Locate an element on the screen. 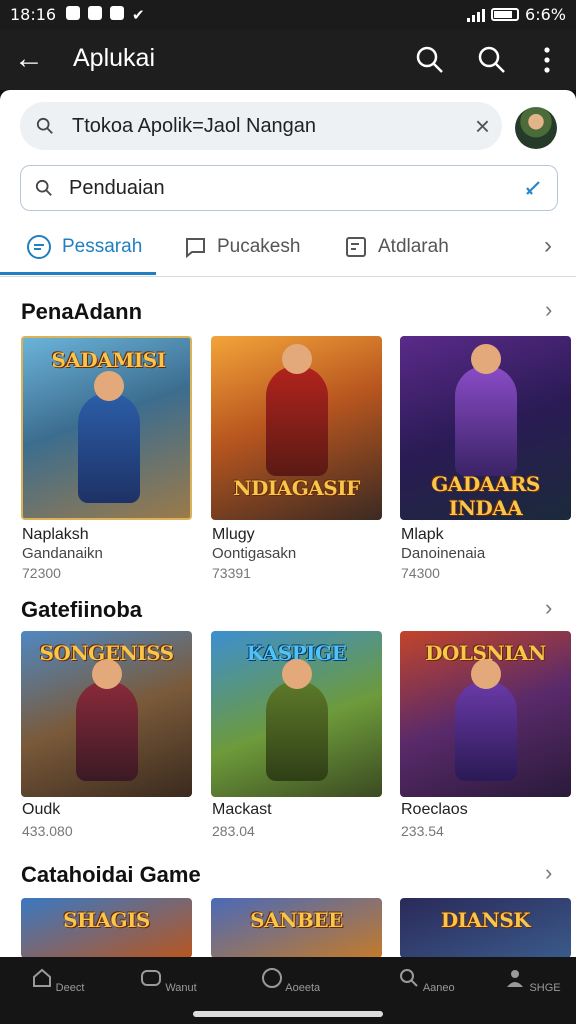 The height and width of the screenshot is (1024, 576). app-thumbnail: DIANSK is located at coordinates (485, 928).